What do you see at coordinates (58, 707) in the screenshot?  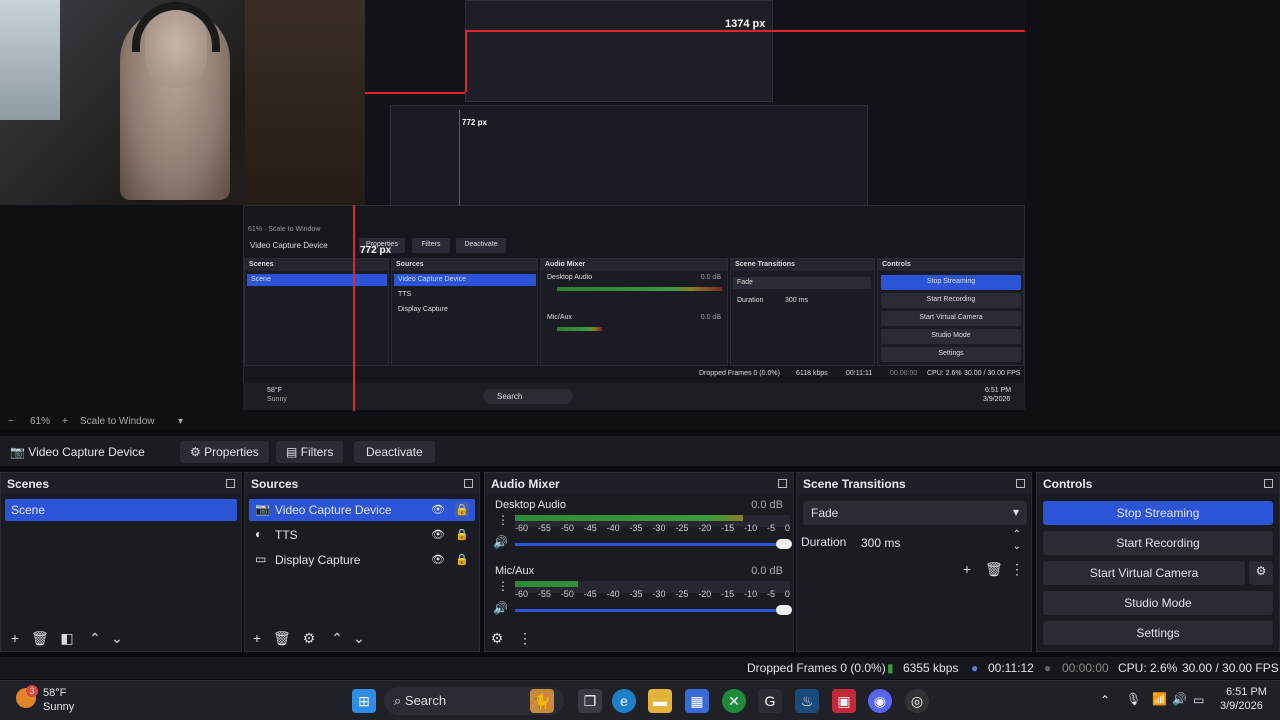 I see `weather-desc: Sunny` at bounding box center [58, 707].